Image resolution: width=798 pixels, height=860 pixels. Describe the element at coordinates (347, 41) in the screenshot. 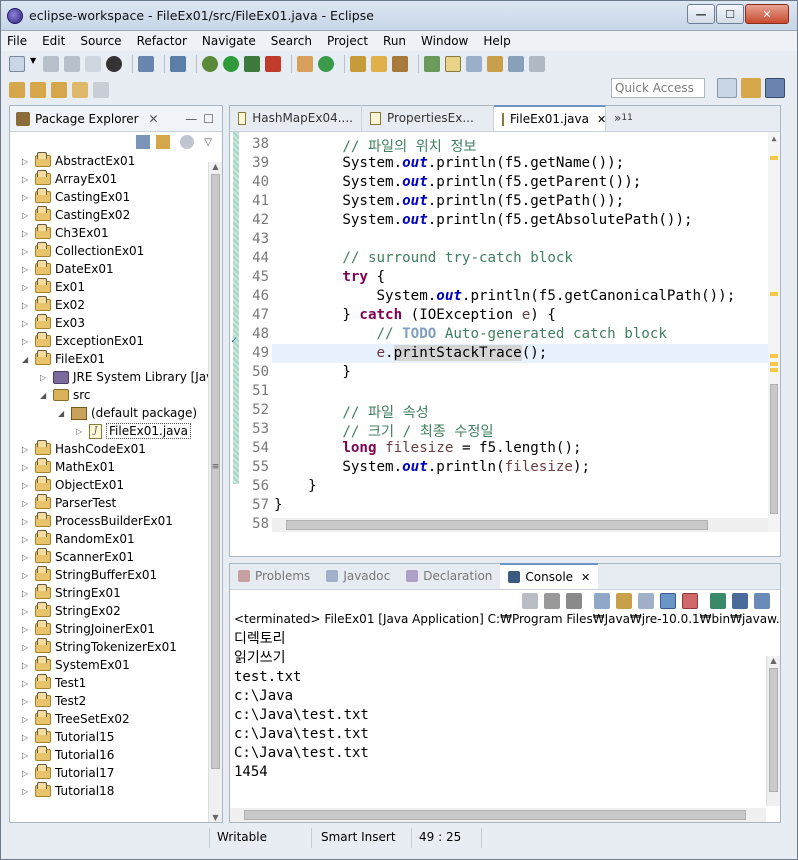

I see `menu-project: Project` at that location.